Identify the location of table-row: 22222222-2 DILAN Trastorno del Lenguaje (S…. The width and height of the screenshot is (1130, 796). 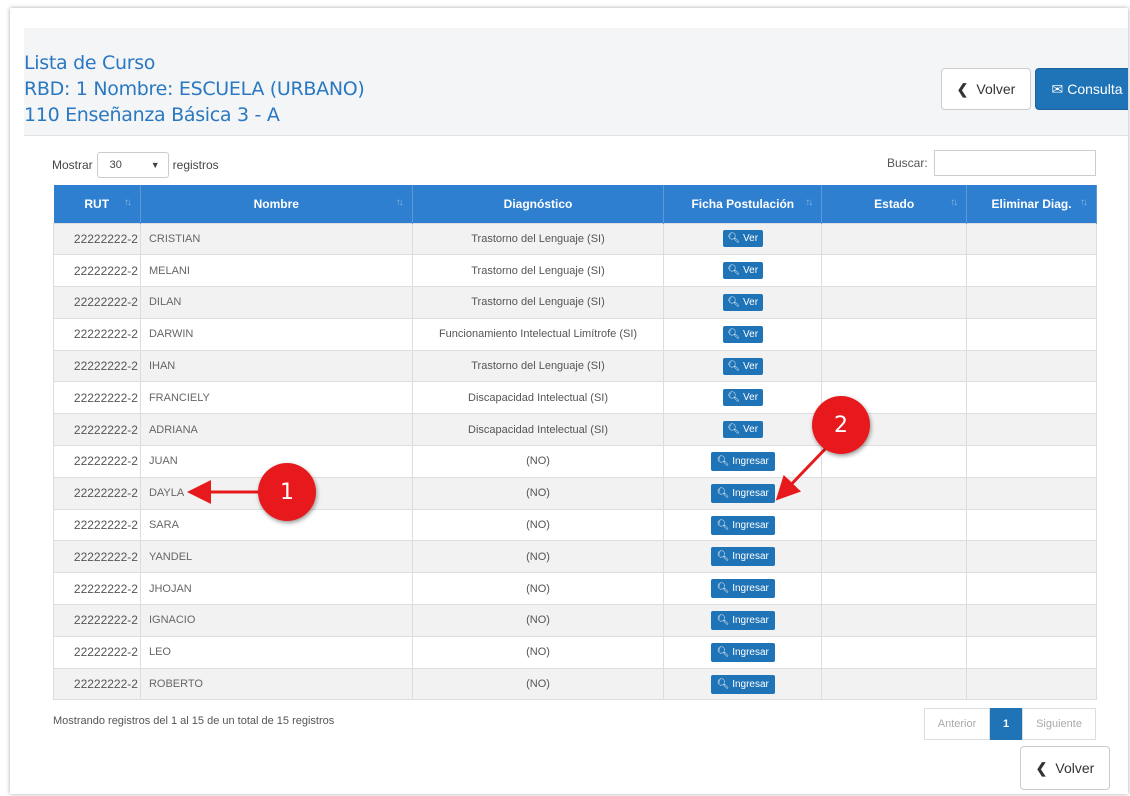
(575, 302).